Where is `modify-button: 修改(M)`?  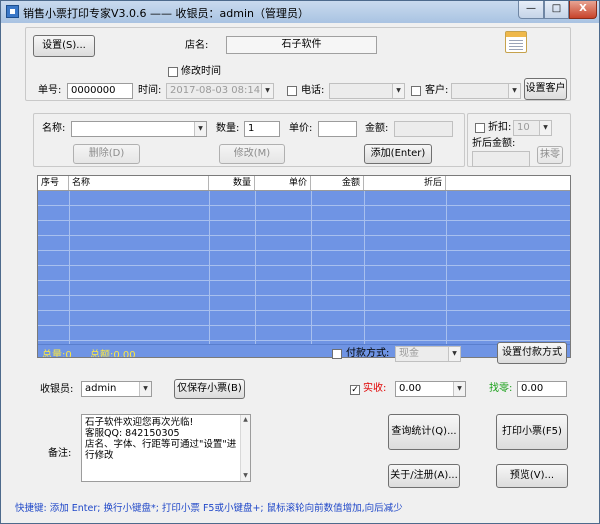 modify-button: 修改(M) is located at coordinates (252, 154).